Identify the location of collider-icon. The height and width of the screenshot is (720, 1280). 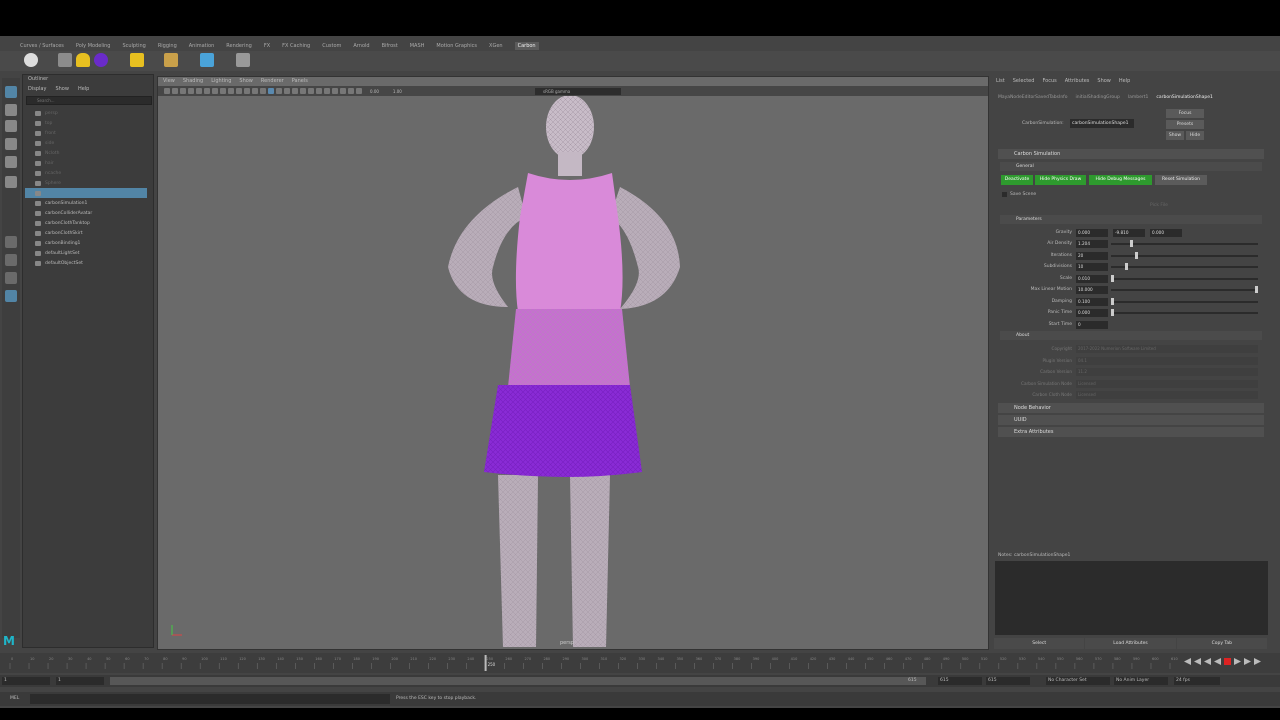
(65, 60).